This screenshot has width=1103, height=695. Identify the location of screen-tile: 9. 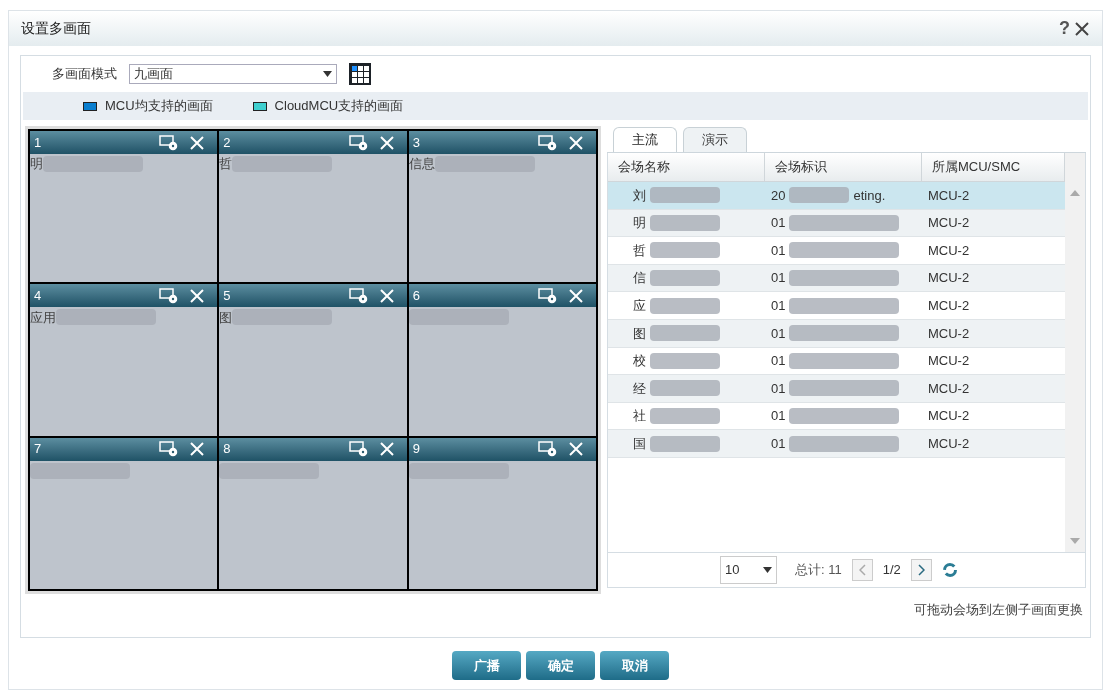
(502, 513).